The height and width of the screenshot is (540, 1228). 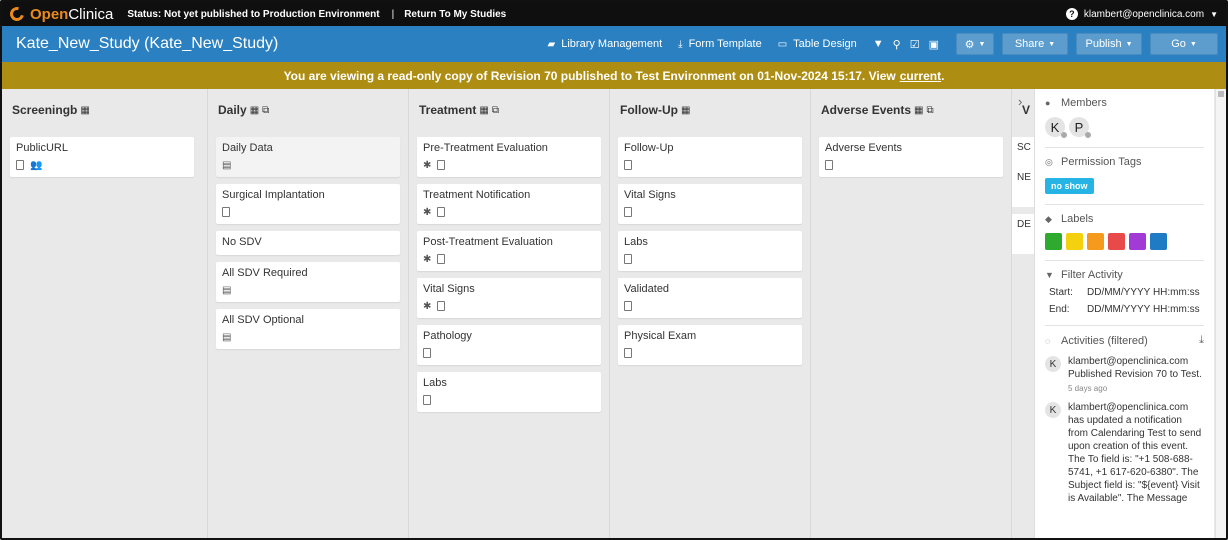 What do you see at coordinates (710, 204) in the screenshot?
I see `form-card: Vital Signs` at bounding box center [710, 204].